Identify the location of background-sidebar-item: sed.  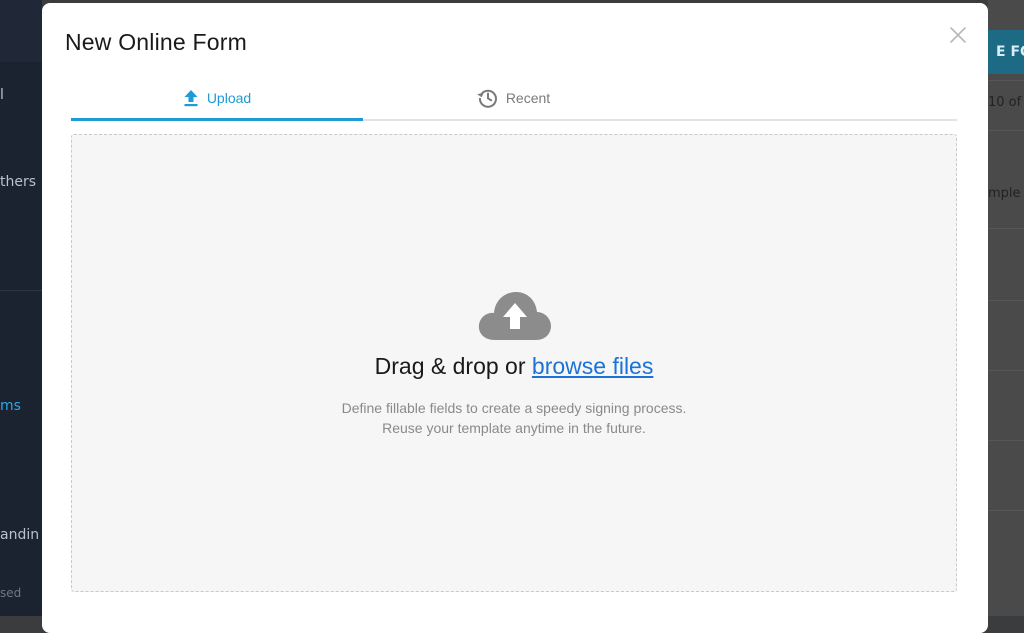
(11, 593).